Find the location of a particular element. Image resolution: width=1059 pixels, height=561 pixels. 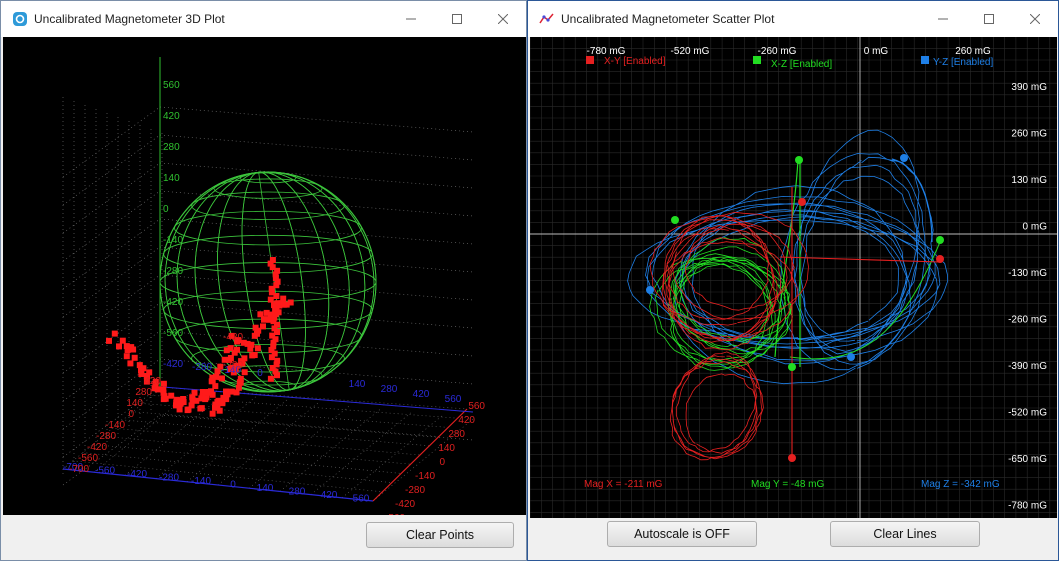

legend-swatch-xz is located at coordinates (757, 60).